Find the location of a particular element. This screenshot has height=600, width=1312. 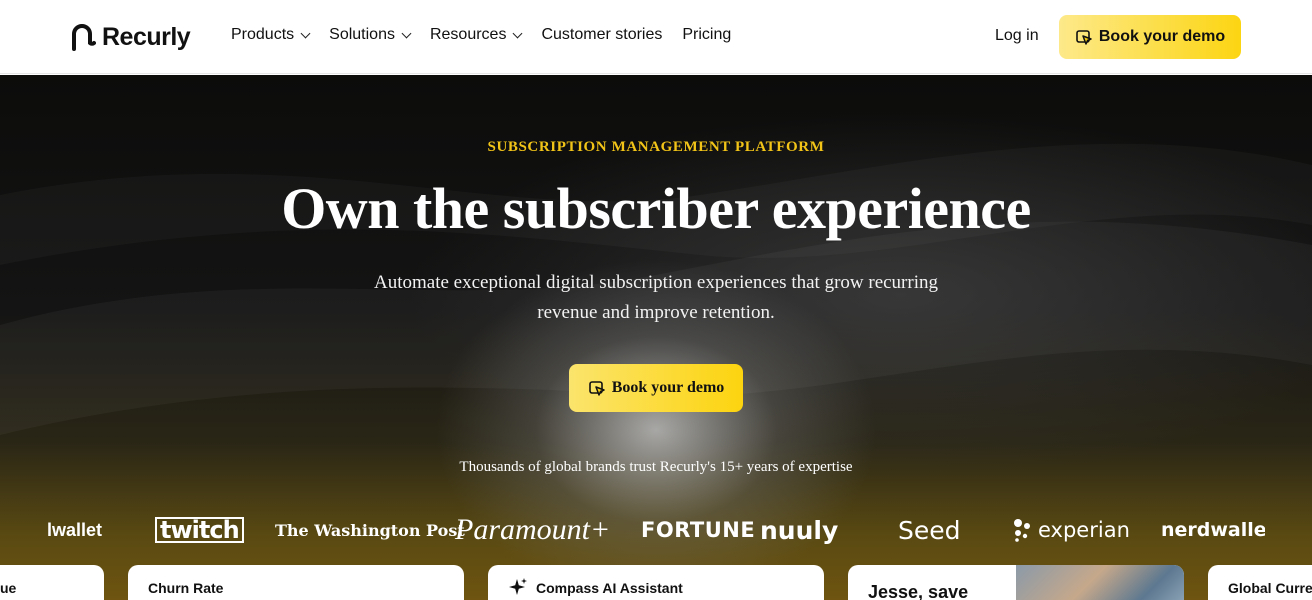

login-link: Log in is located at coordinates (1017, 36).